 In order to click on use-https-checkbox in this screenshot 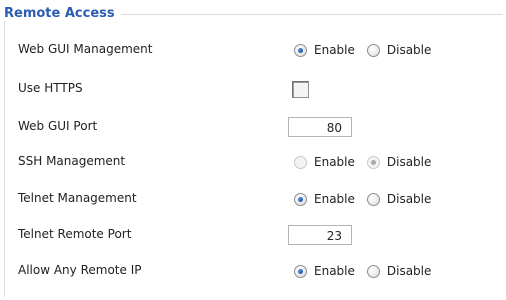, I will do `click(300, 89)`.